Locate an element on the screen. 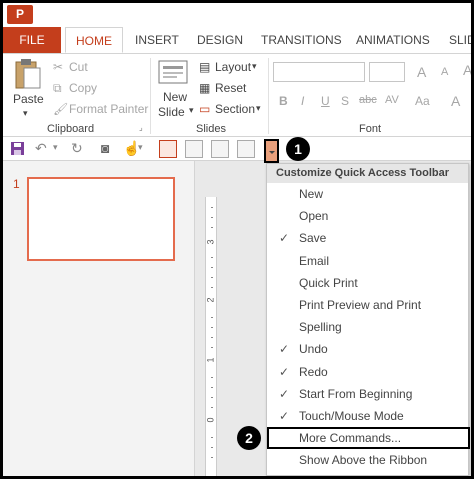 The image size is (474, 479). quick-access-toolbar: ↶ ▾ ↻ ◙ ☝ ▾ is located at coordinates (237, 149).